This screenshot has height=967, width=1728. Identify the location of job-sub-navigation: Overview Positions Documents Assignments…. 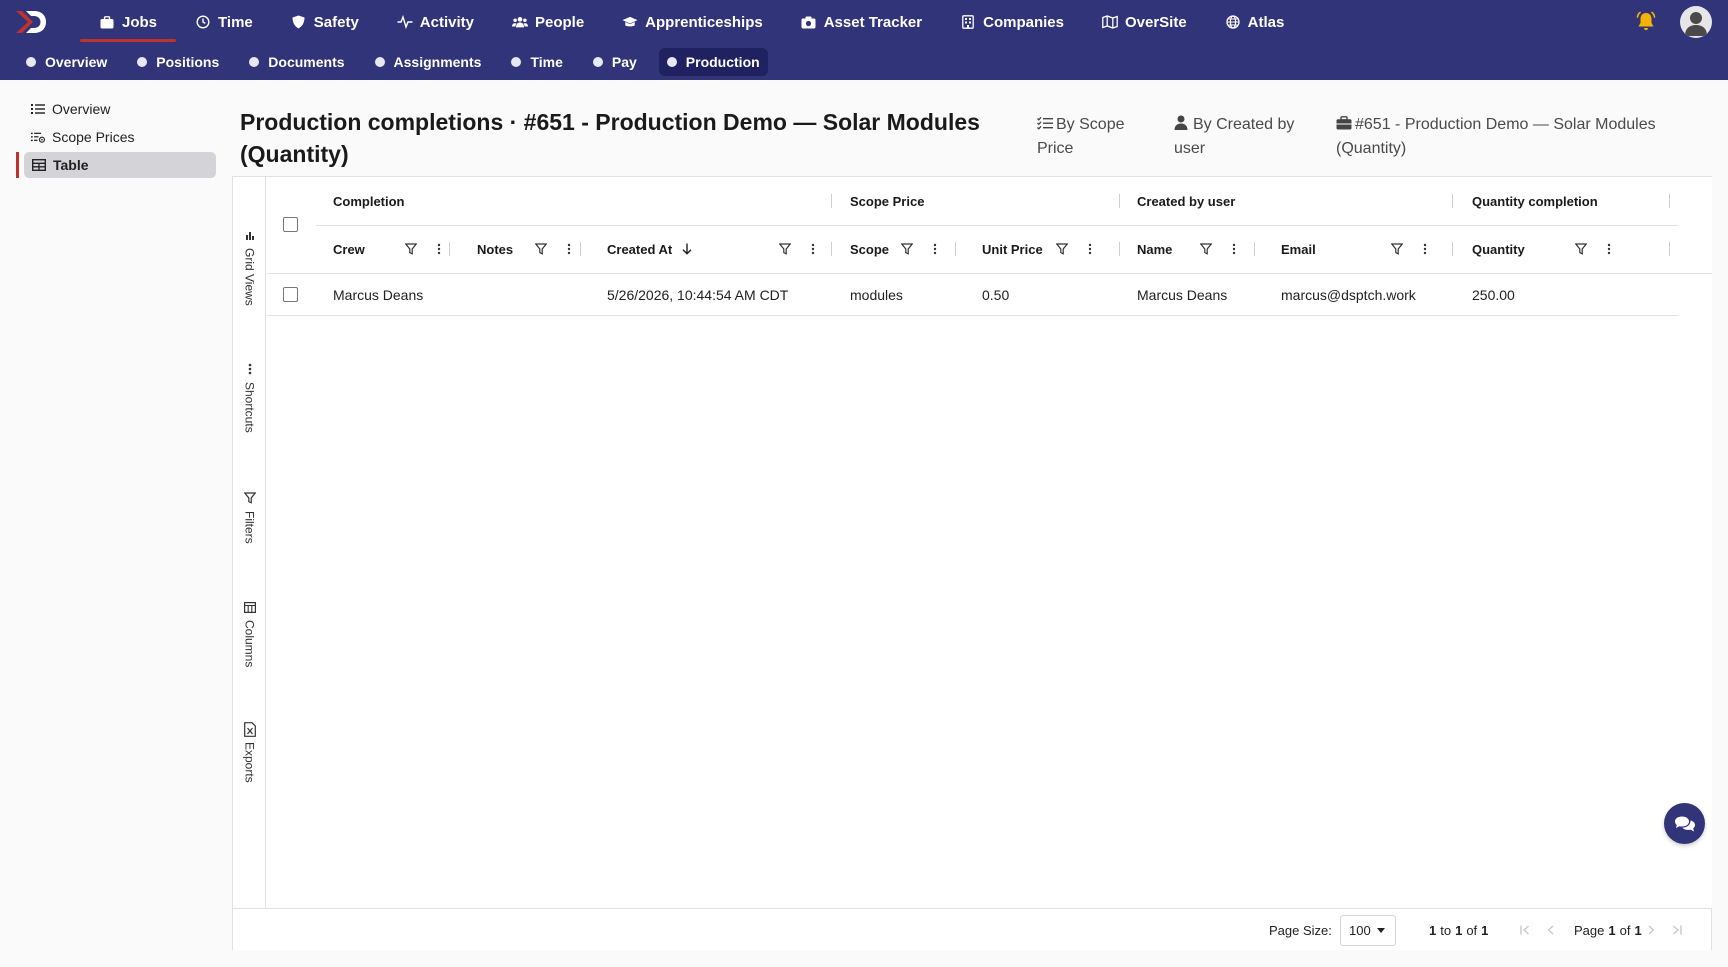
(864, 62).